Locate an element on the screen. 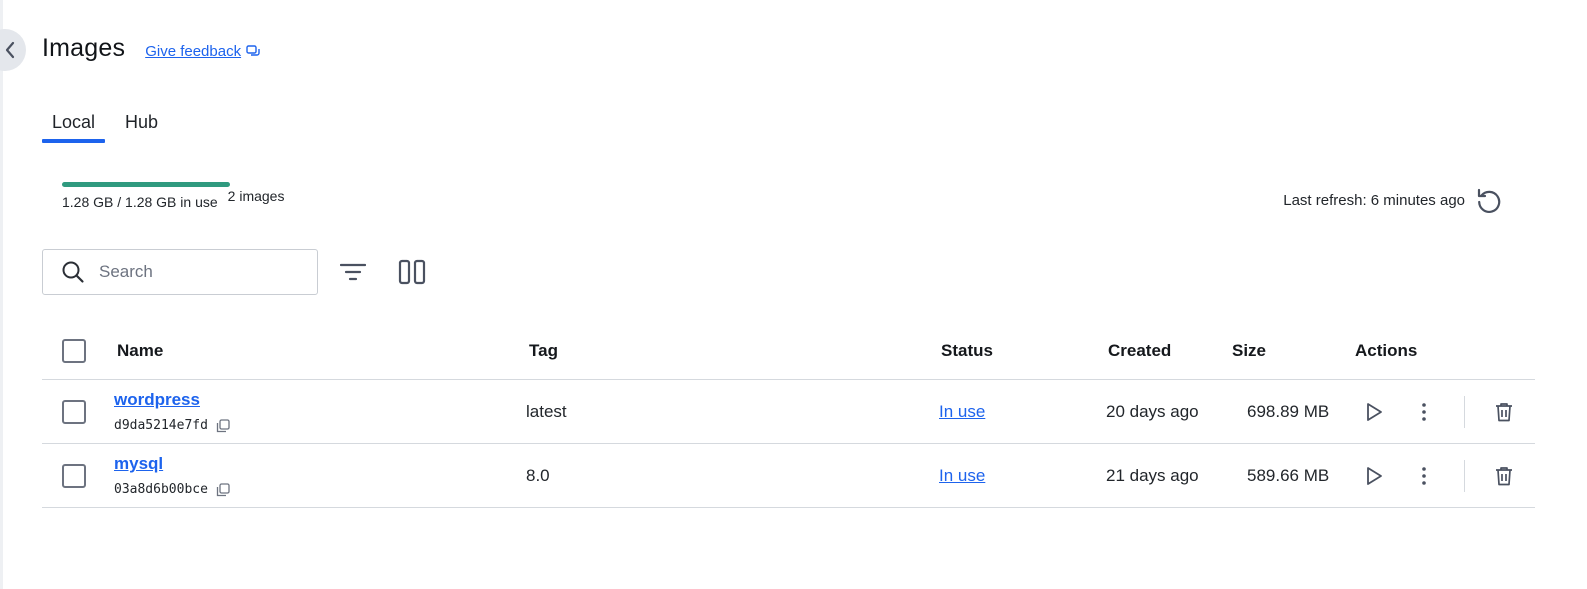 This screenshot has width=1587, height=589. select-all-checkbox is located at coordinates (74, 350).